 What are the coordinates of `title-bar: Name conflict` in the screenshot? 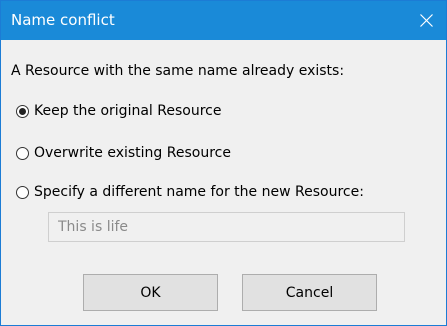 It's located at (223, 20).